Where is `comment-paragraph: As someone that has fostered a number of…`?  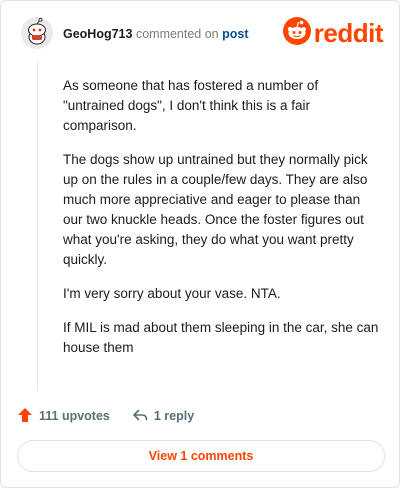 comment-paragraph: As someone that has fostered a number of… is located at coordinates (191, 105).